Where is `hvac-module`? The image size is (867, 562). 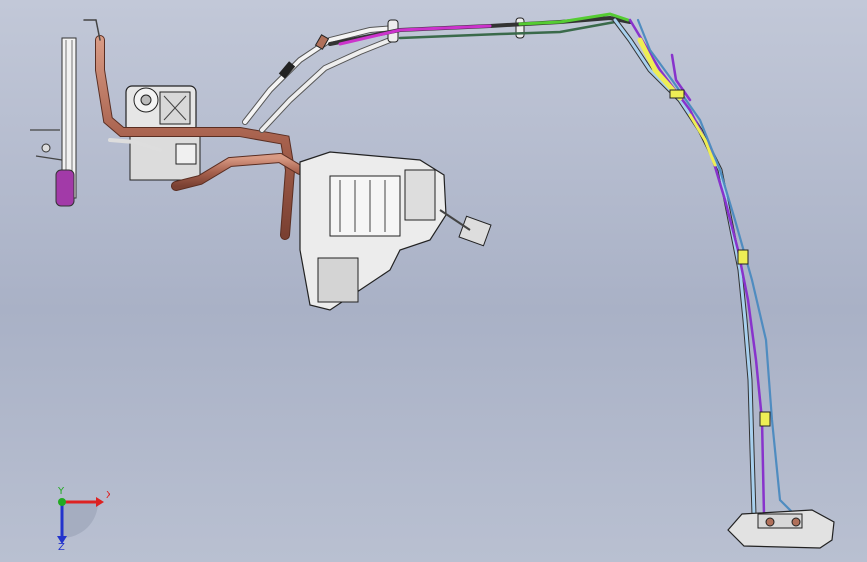 hvac-module is located at coordinates (395, 231).